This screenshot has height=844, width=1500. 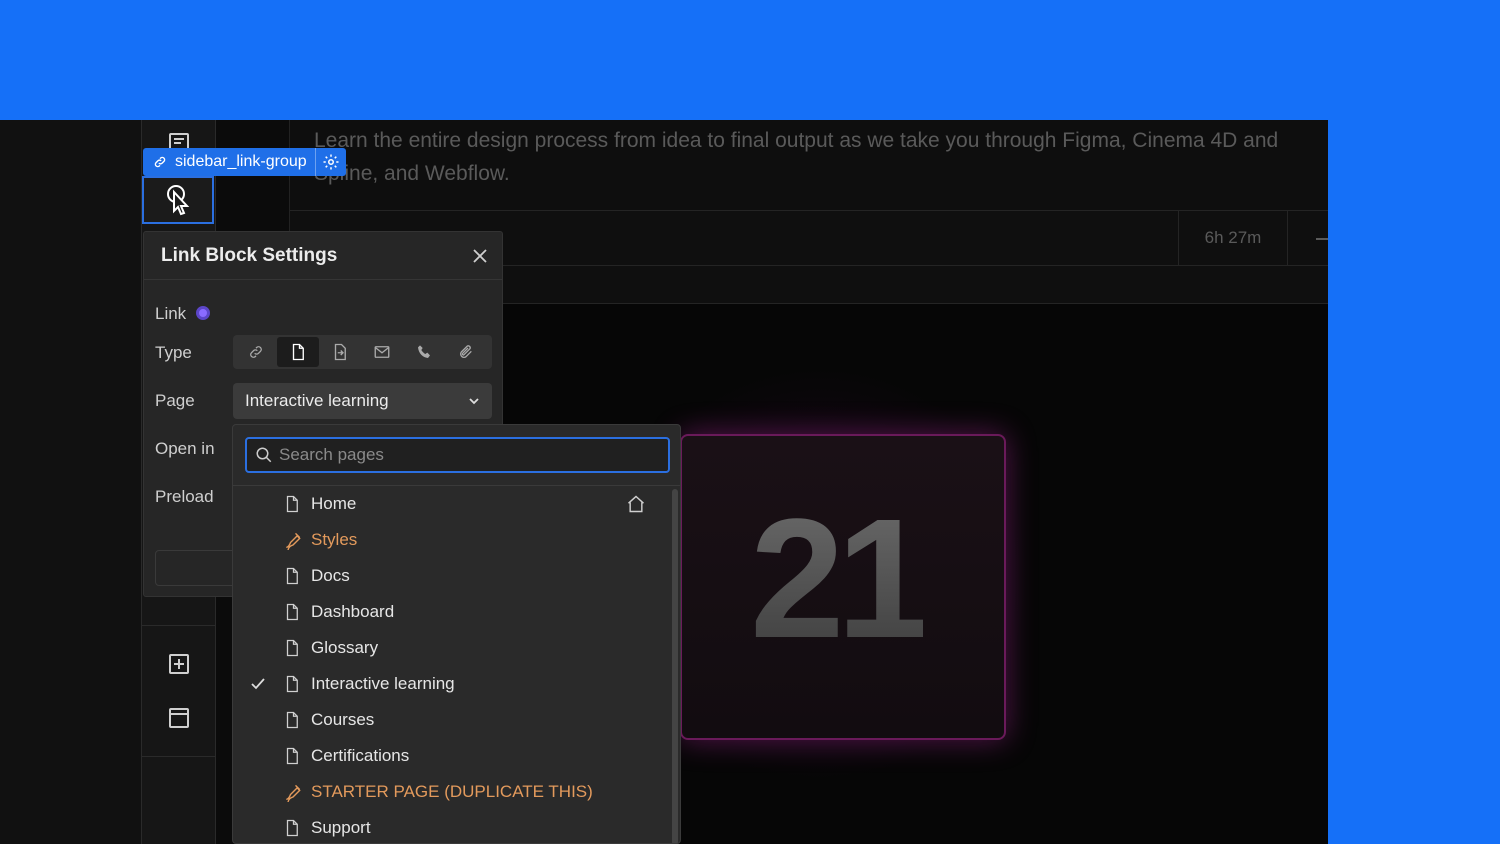 What do you see at coordinates (451, 612) in the screenshot?
I see `page-list-item: Dashboard` at bounding box center [451, 612].